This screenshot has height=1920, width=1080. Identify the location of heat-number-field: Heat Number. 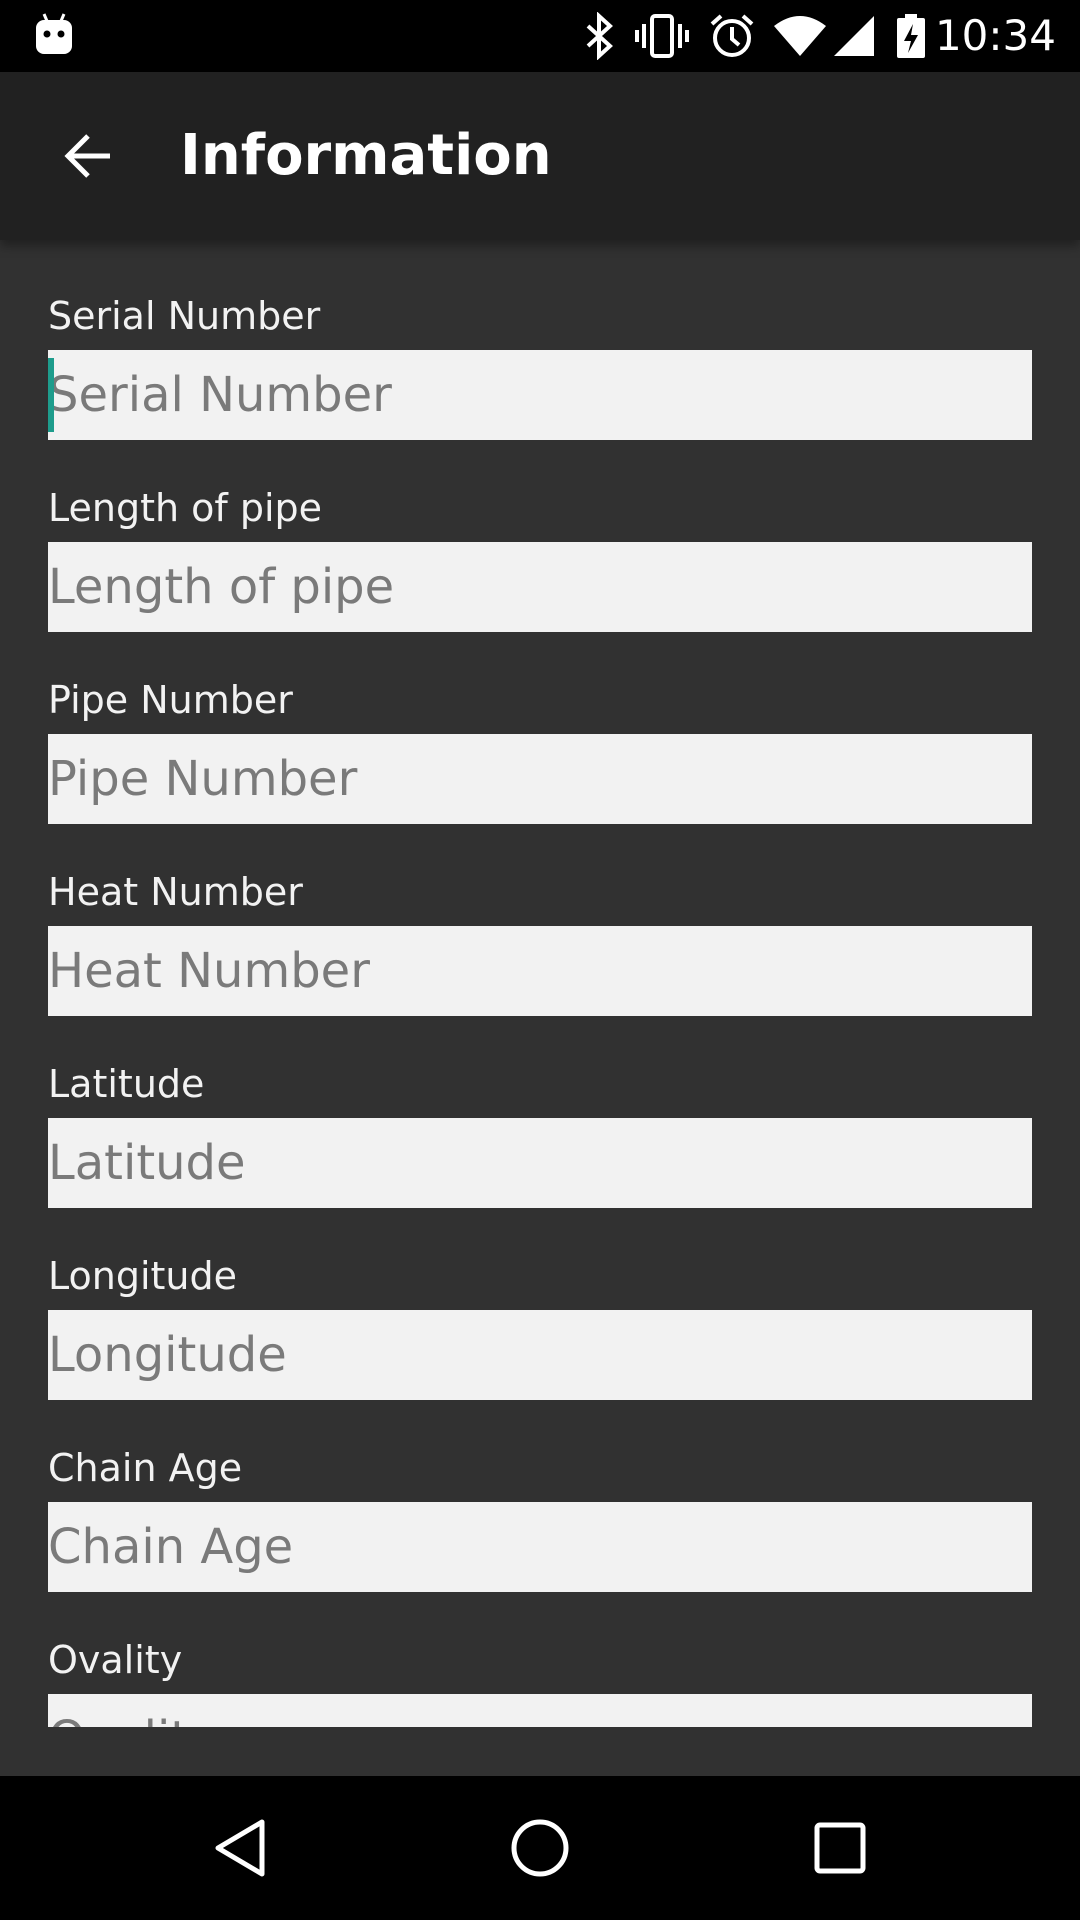
(540, 942).